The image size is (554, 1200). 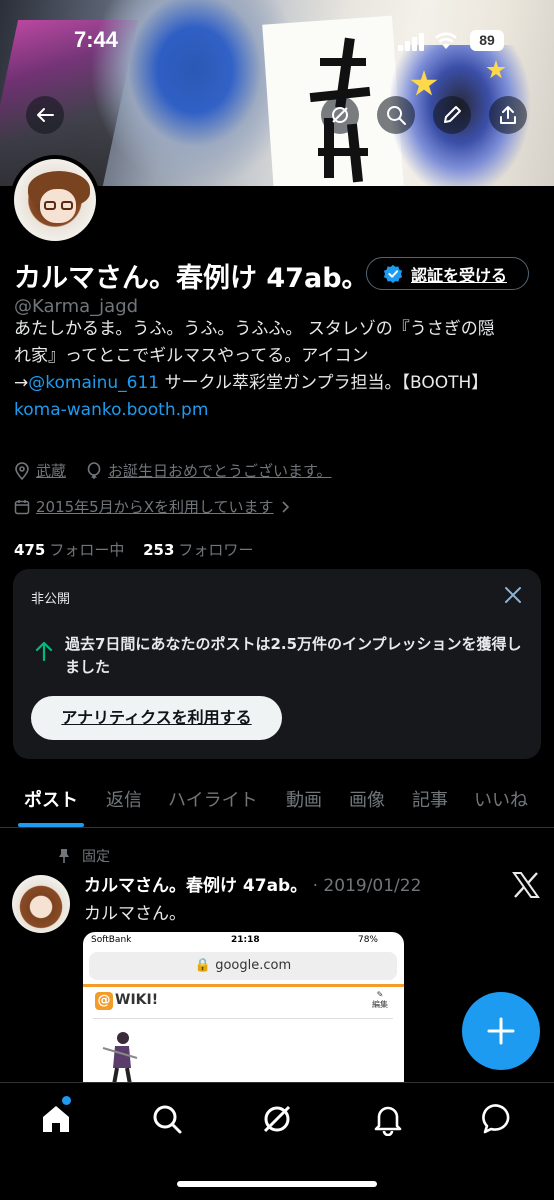 What do you see at coordinates (126, 1001) in the screenshot?
I see `embed-wiki-logo: @ WIKI!` at bounding box center [126, 1001].